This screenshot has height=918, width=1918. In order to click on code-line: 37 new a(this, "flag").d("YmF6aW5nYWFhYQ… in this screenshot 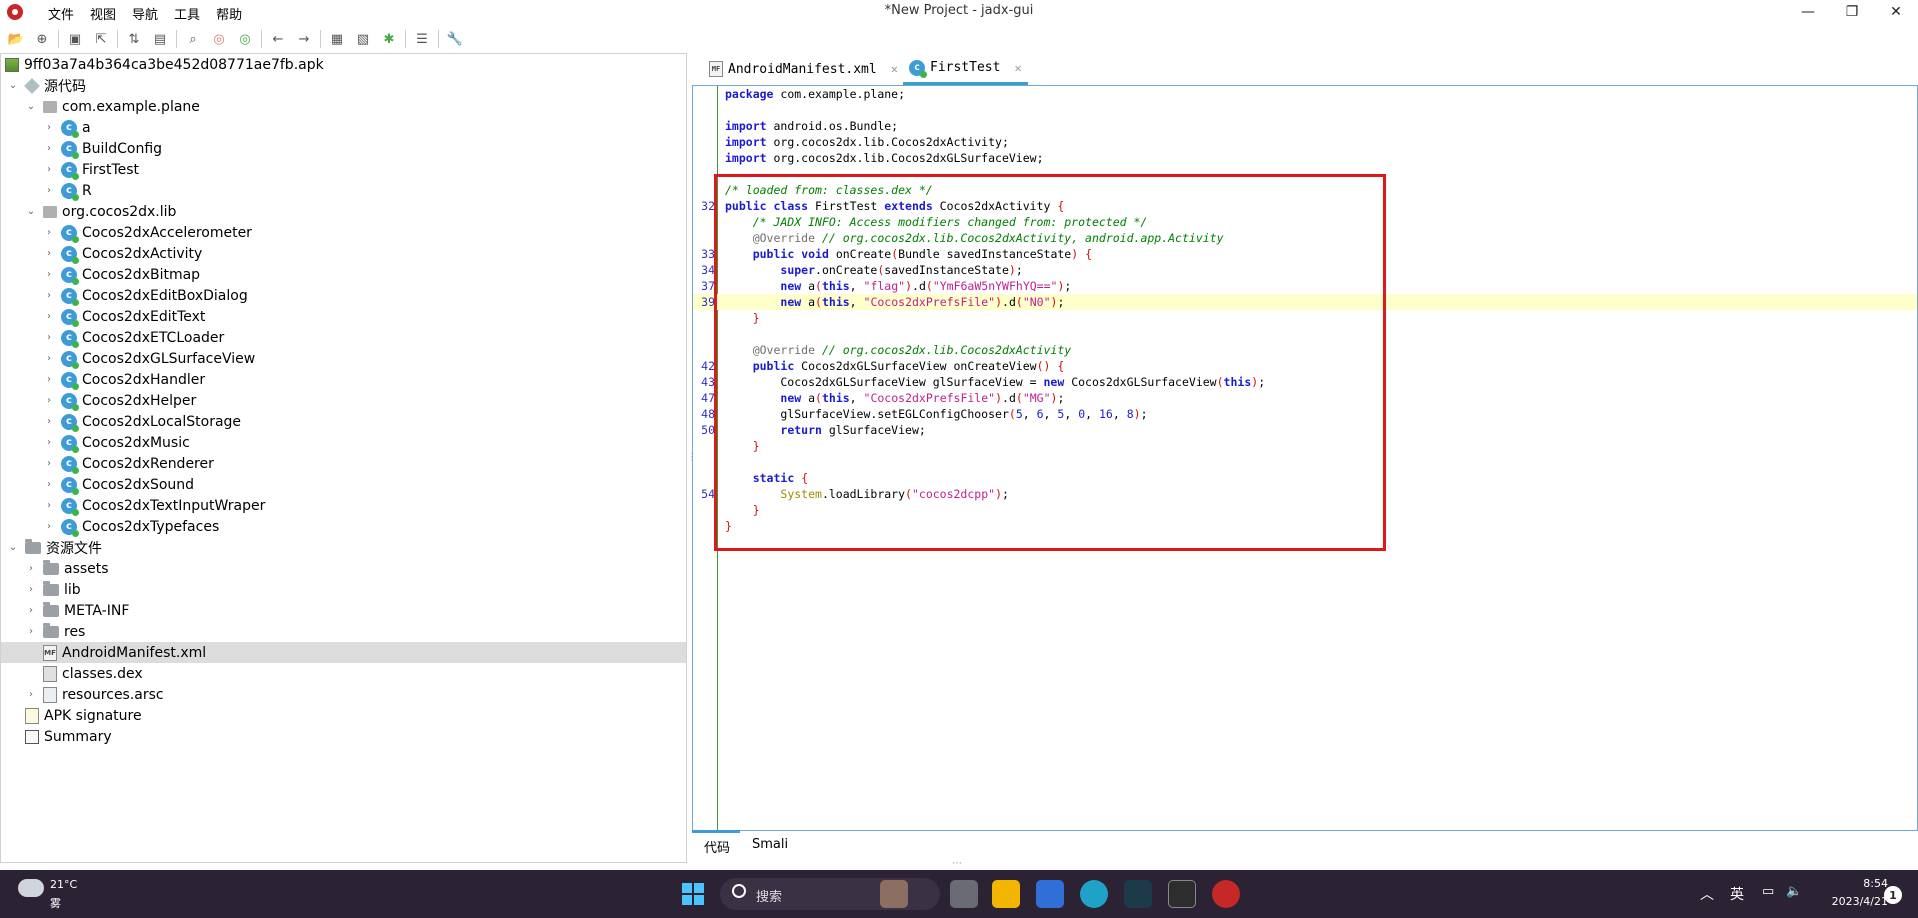, I will do `click(1305, 286)`.